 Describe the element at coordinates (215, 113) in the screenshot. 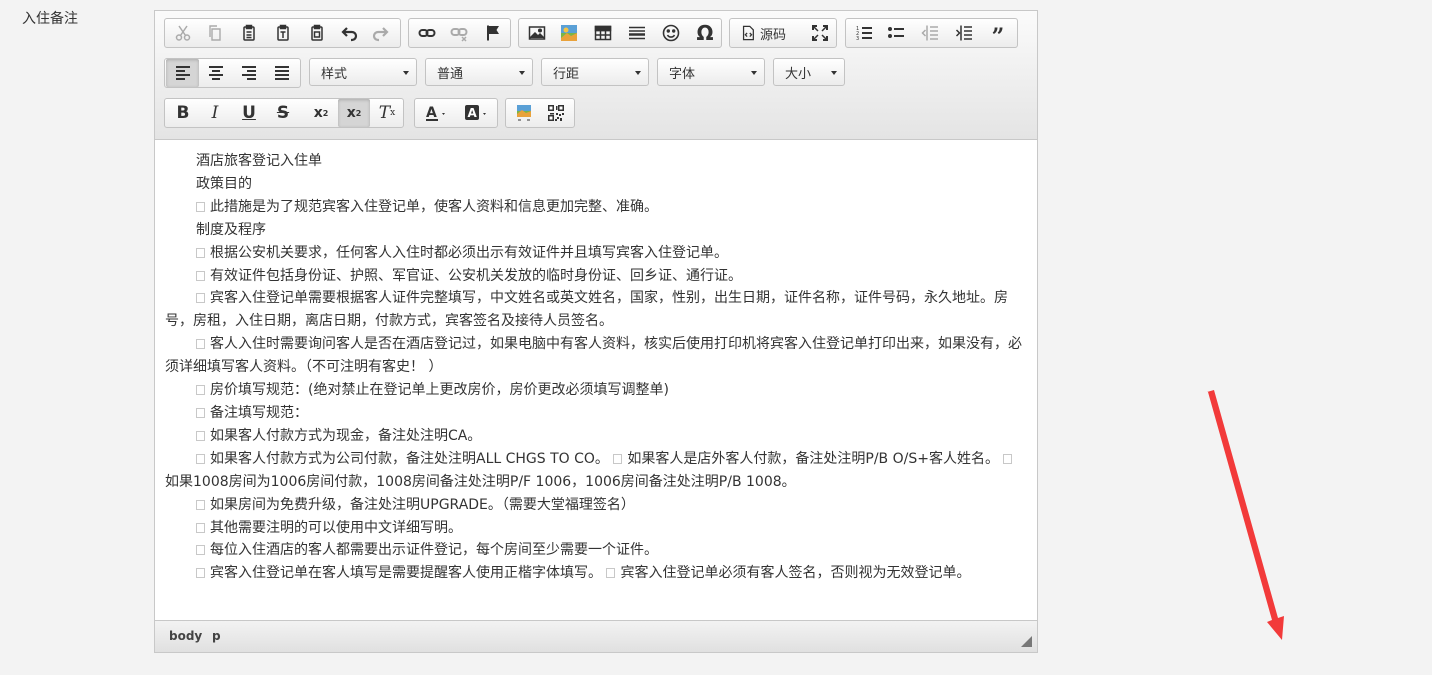

I see `italic-icon: I` at that location.